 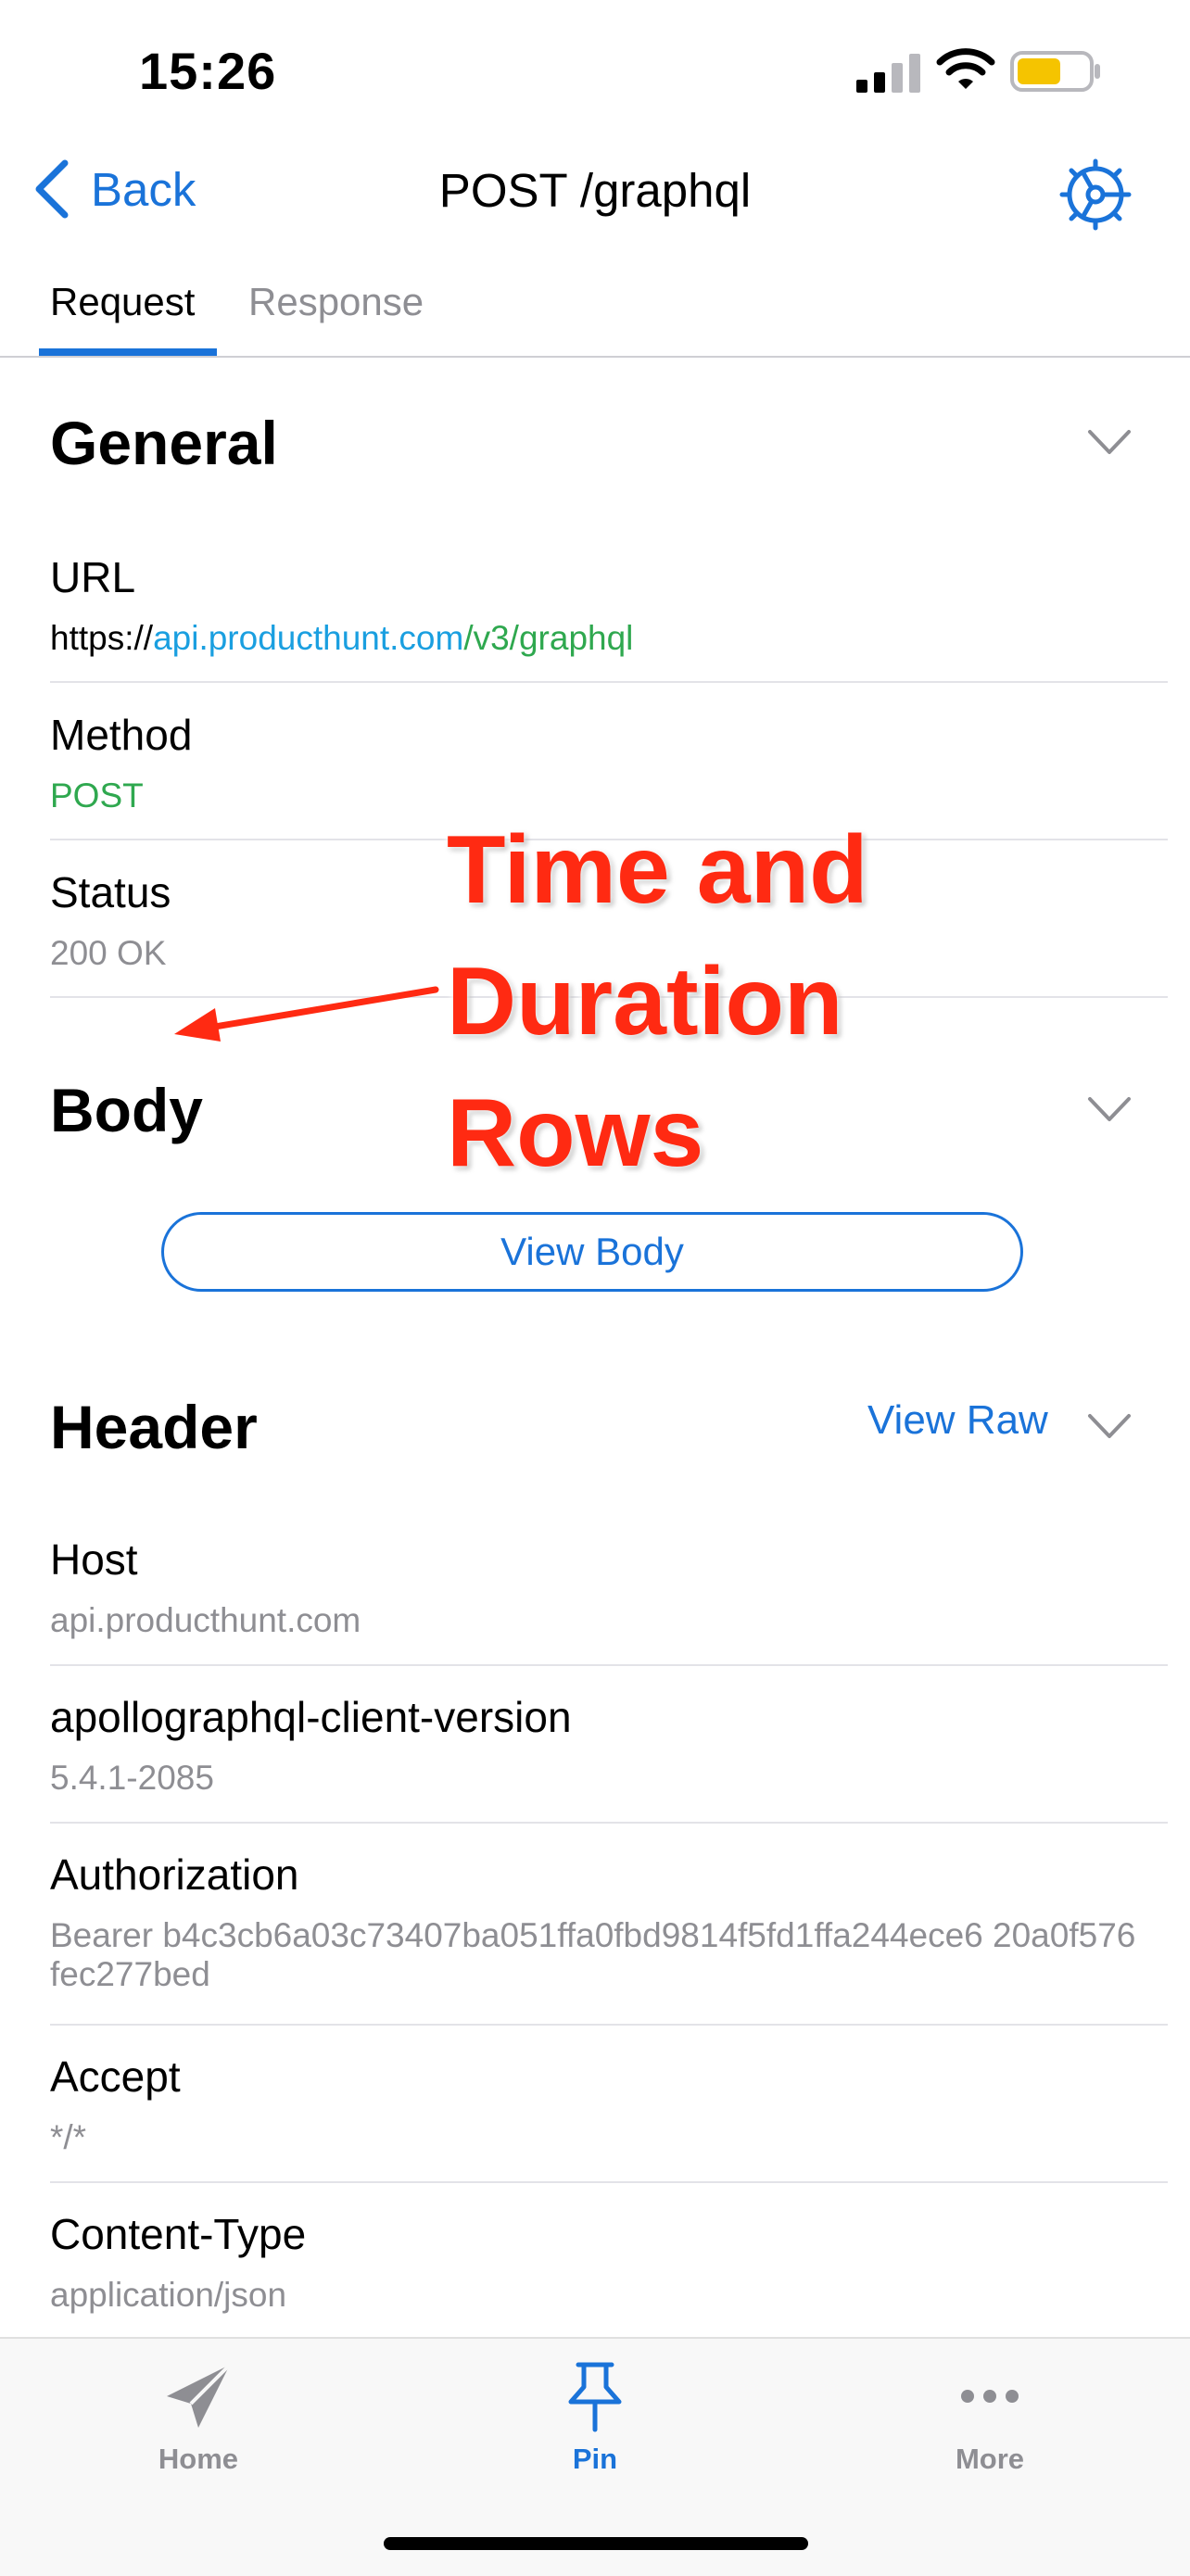 I want to click on row-value-status: 200 OK, so click(x=108, y=953).